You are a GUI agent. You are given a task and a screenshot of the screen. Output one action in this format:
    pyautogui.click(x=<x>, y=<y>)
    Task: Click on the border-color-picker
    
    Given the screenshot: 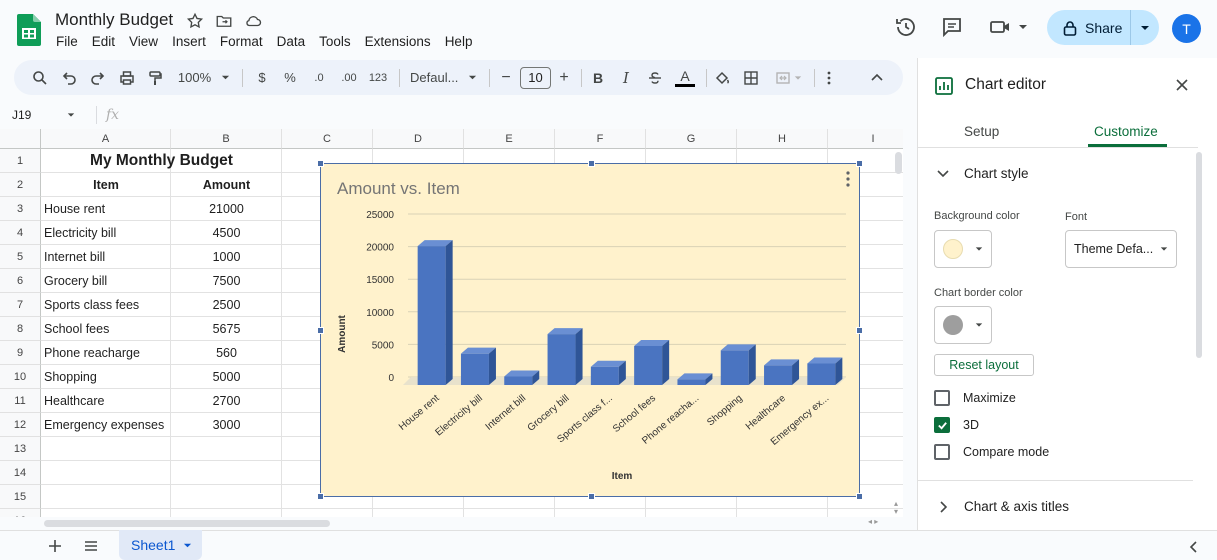 What is the action you would take?
    pyautogui.click(x=963, y=325)
    